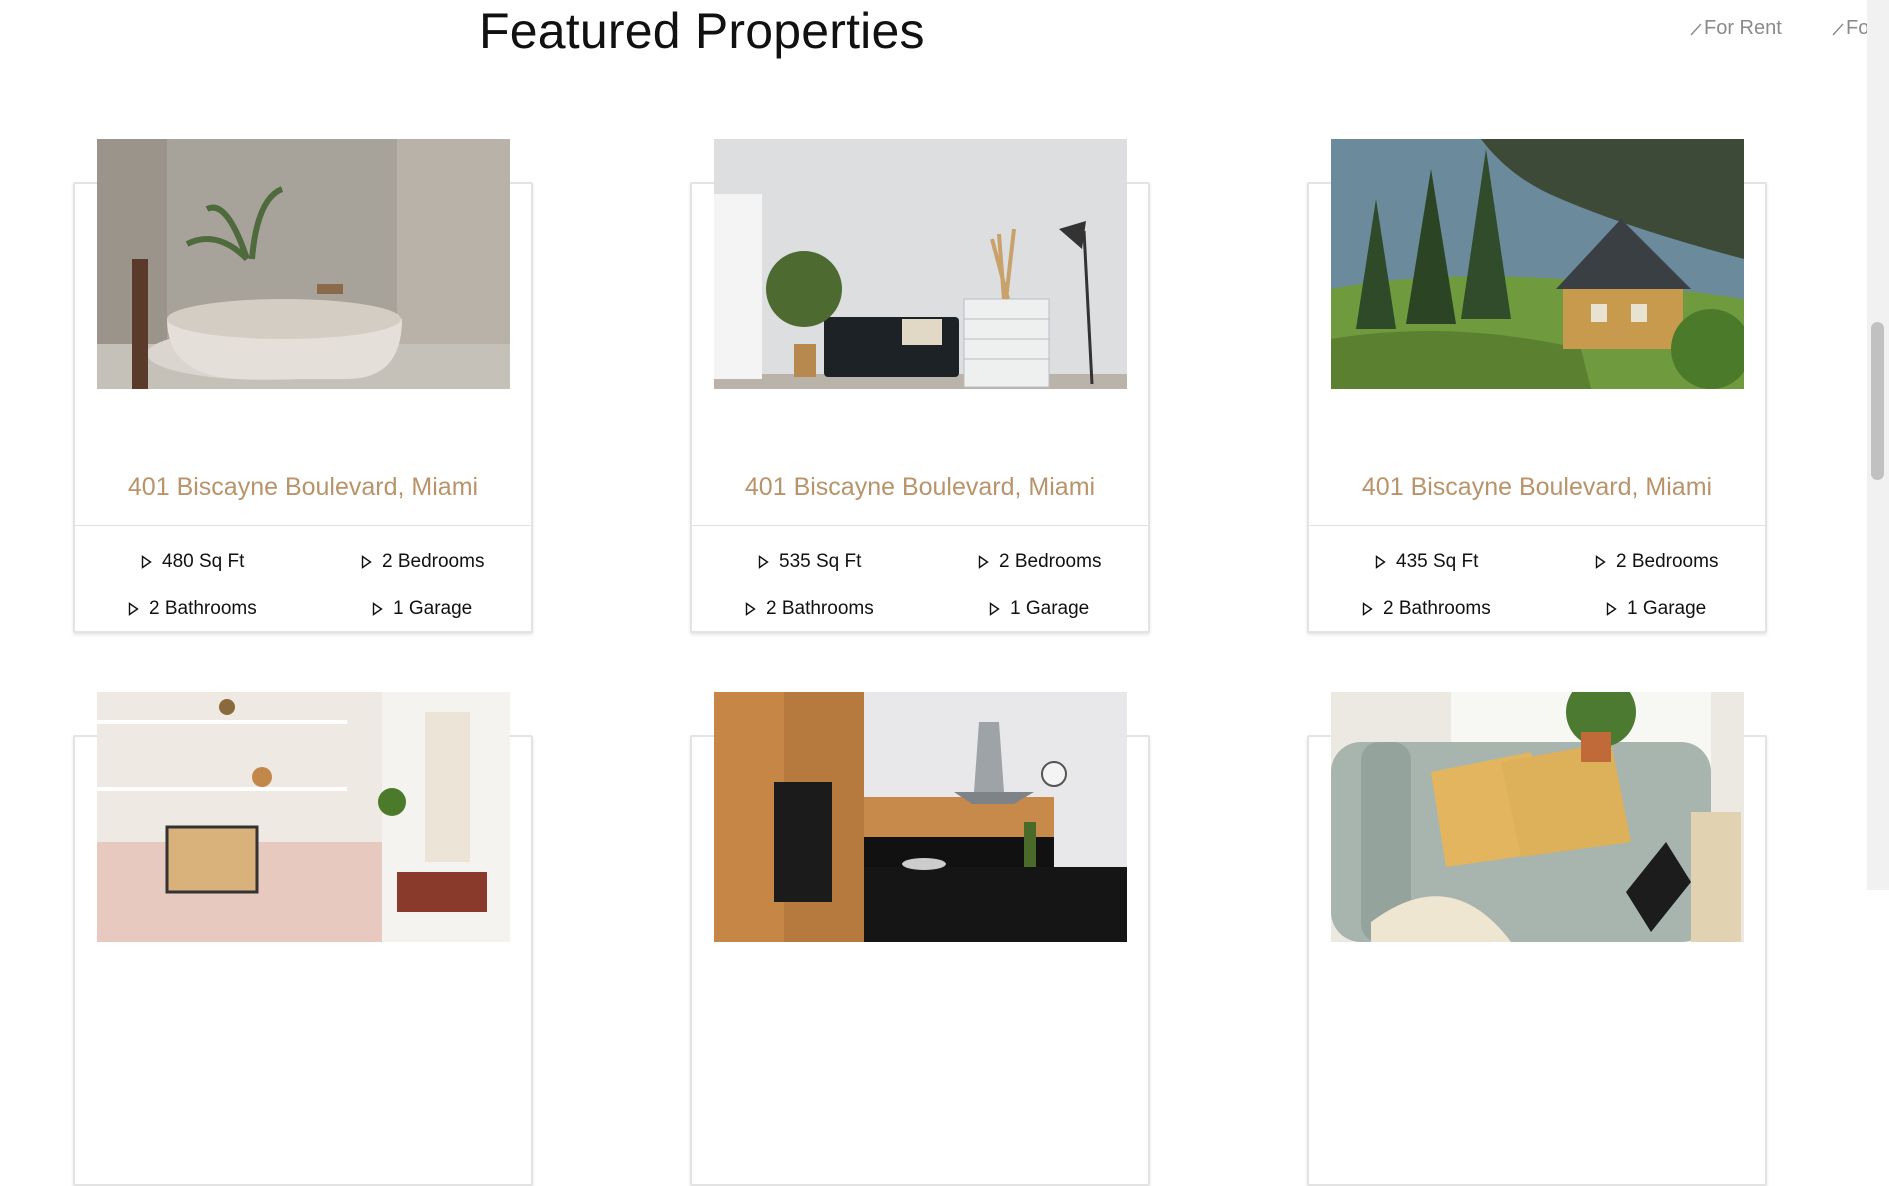 The width and height of the screenshot is (1889, 1186). What do you see at coordinates (1877, 401) in the screenshot?
I see `scrollbar-thumb` at bounding box center [1877, 401].